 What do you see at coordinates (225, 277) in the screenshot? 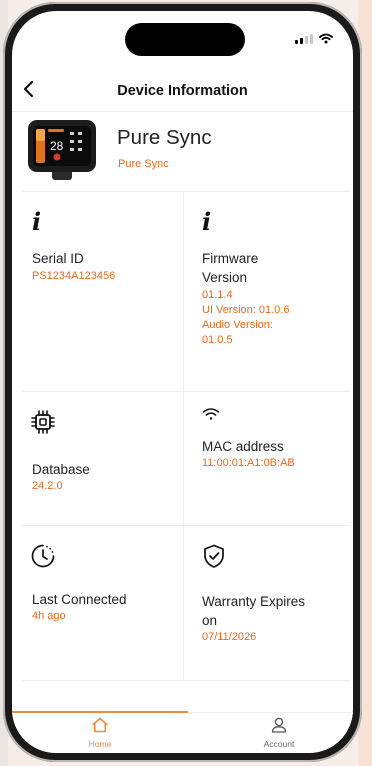
I see `firmware-label-line2: Version` at bounding box center [225, 277].